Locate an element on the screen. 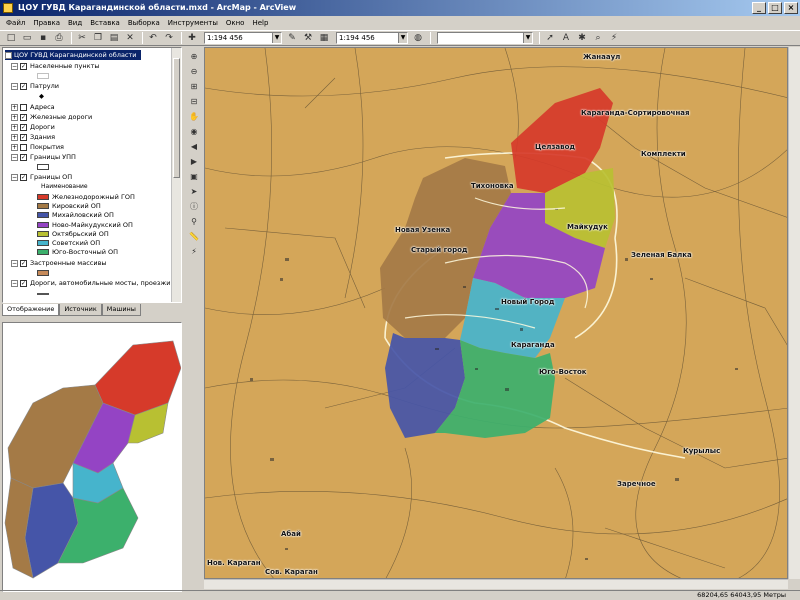 The width and height of the screenshot is (800, 600). menu-tools: Инструменты is located at coordinates (193, 23).